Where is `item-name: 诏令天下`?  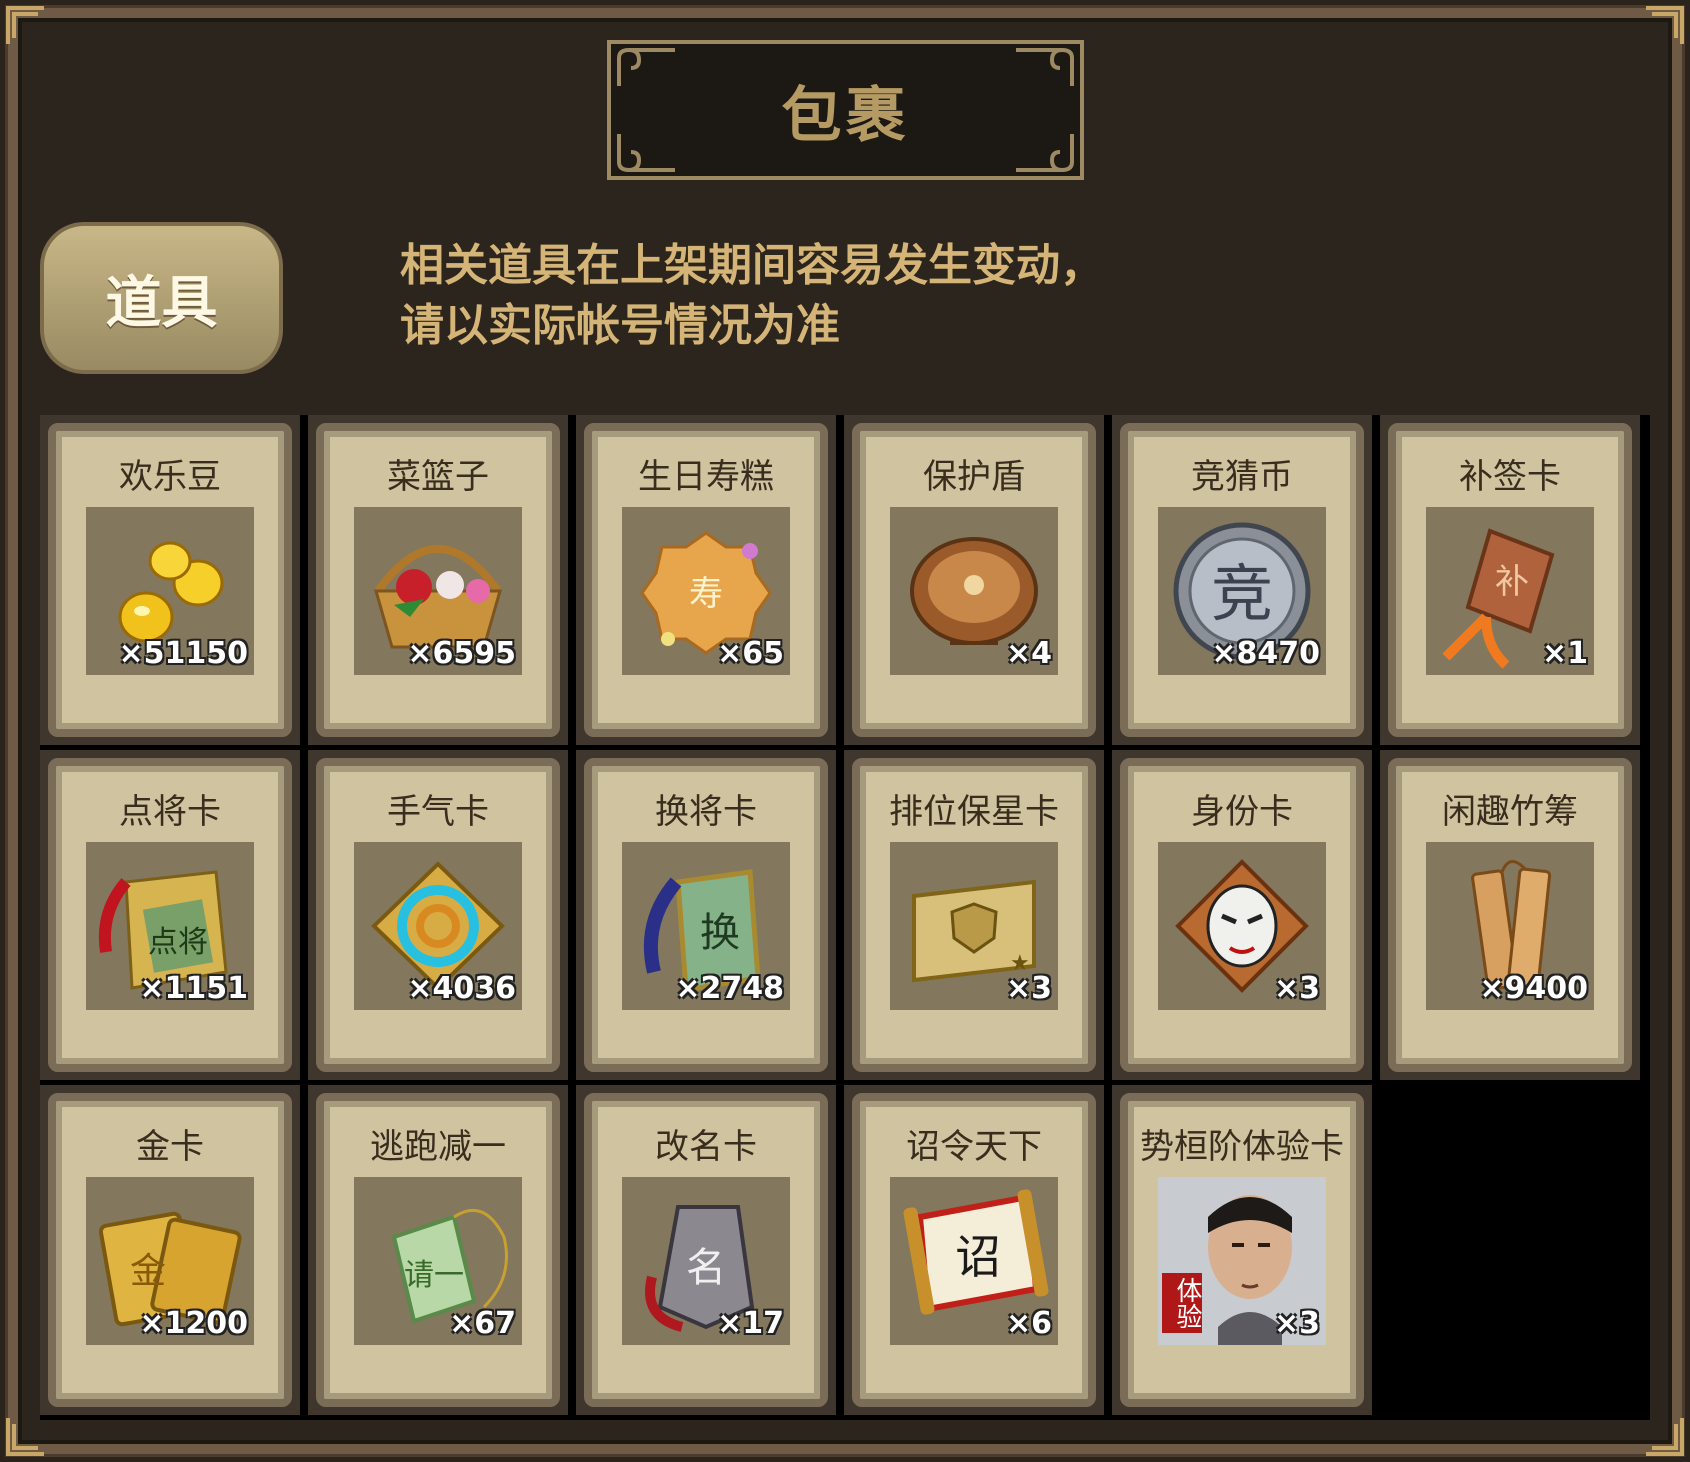
item-name: 诏令天下 is located at coordinates (974, 1147).